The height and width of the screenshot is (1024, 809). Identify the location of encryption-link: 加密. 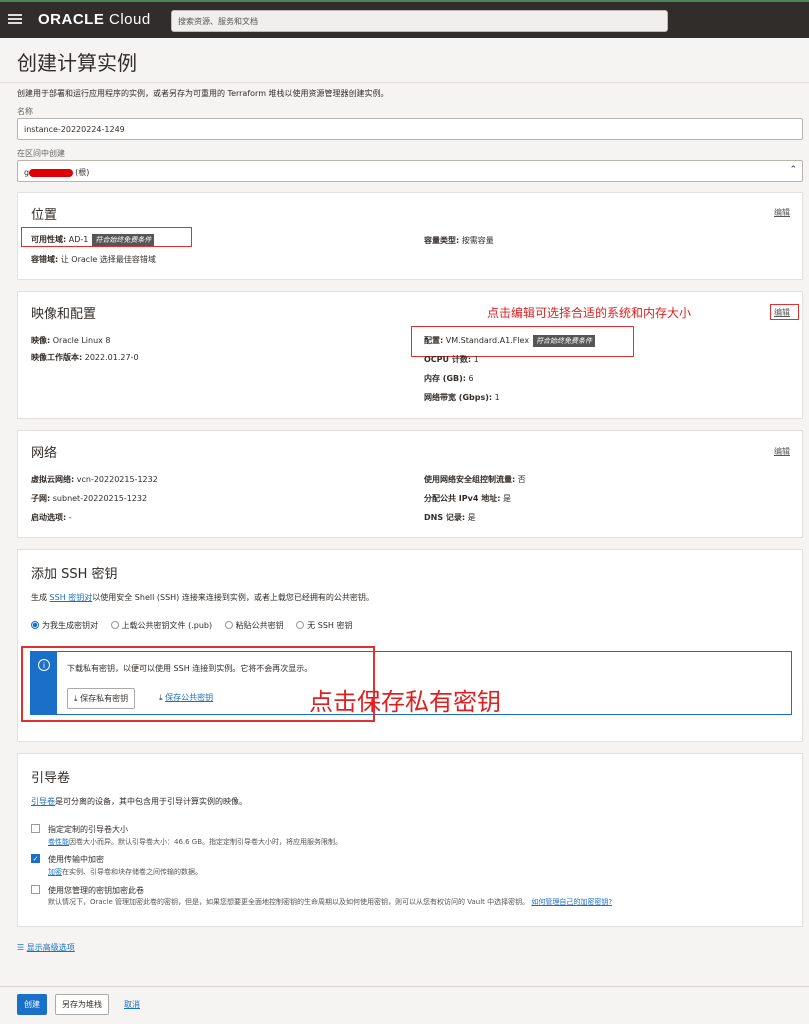
(55, 872).